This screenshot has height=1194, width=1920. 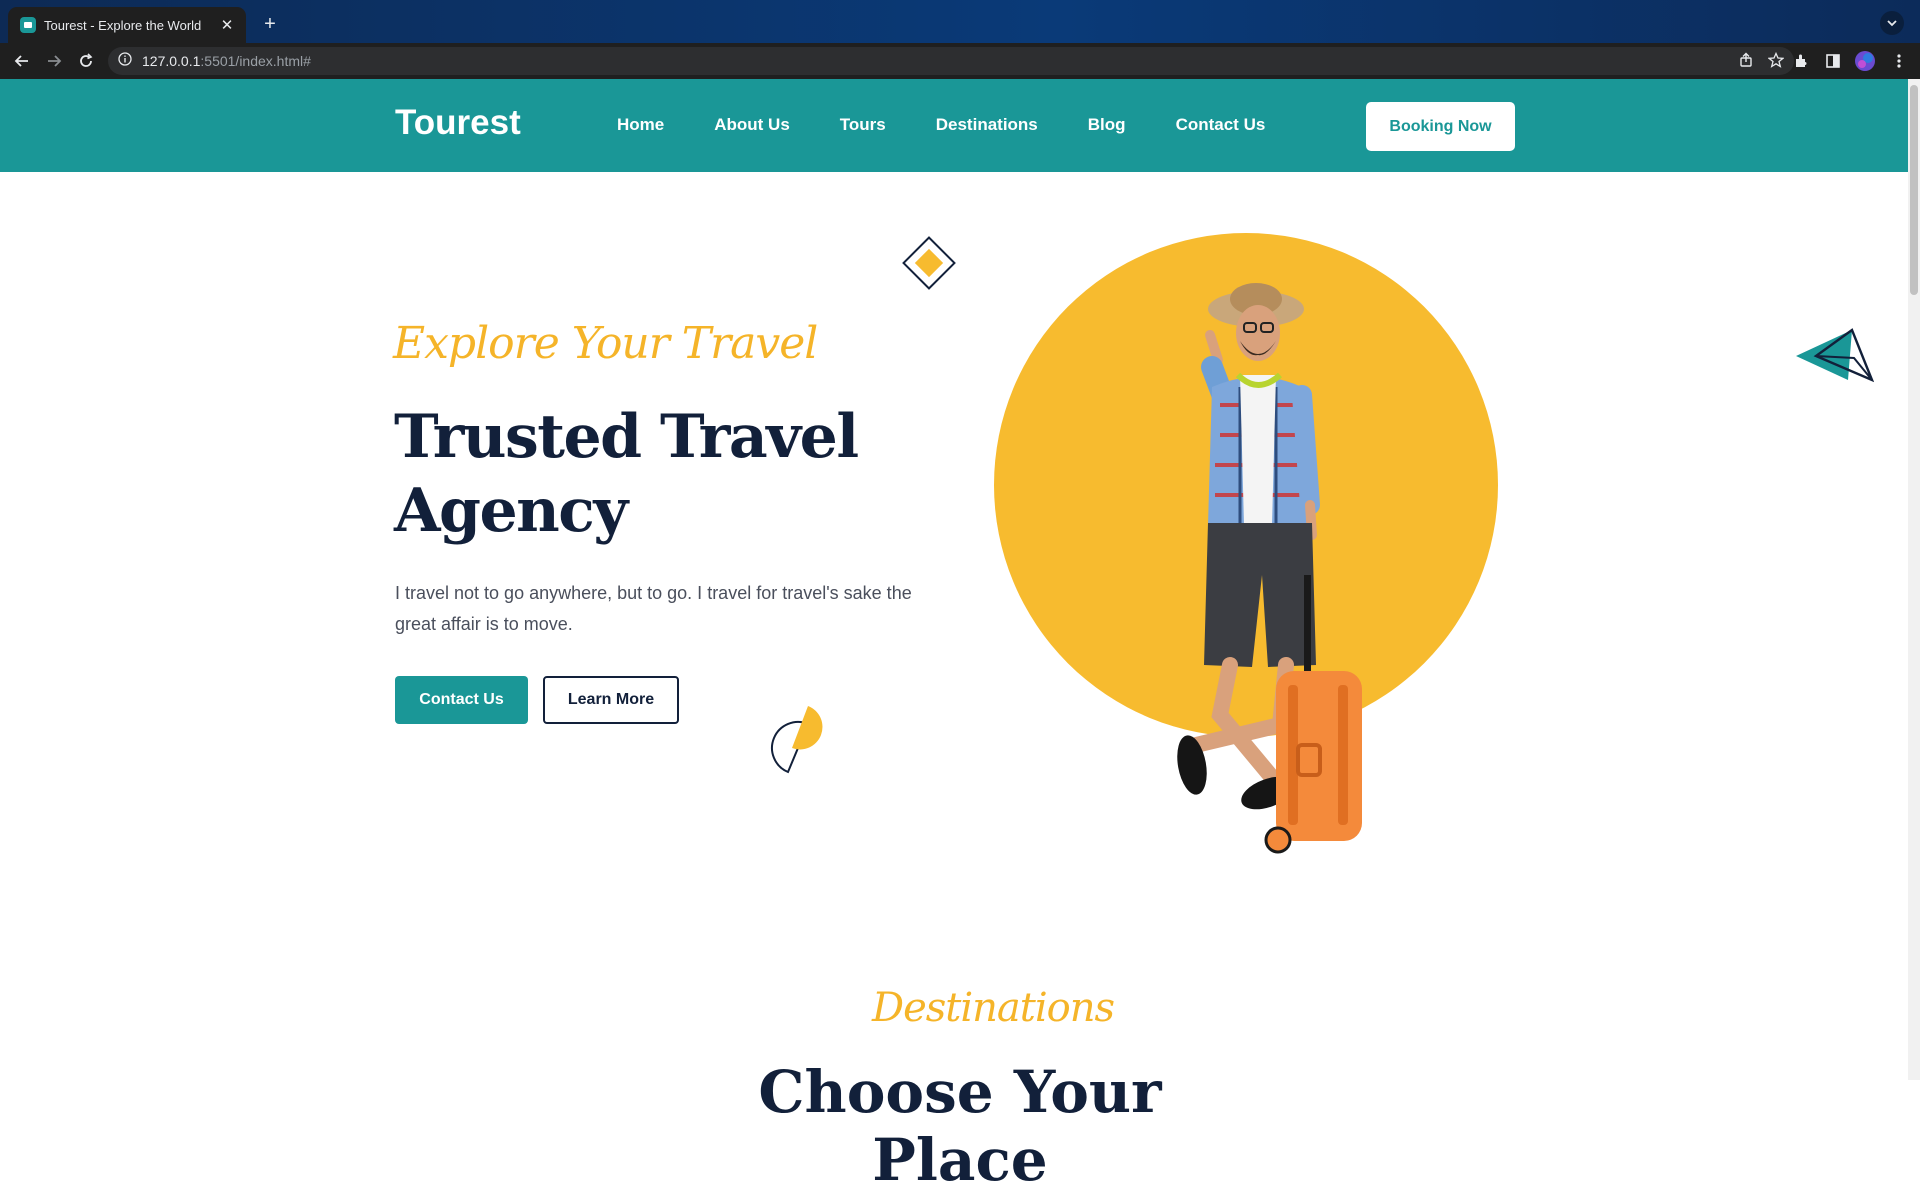 I want to click on tab-search-icon, so click(x=1892, y=23).